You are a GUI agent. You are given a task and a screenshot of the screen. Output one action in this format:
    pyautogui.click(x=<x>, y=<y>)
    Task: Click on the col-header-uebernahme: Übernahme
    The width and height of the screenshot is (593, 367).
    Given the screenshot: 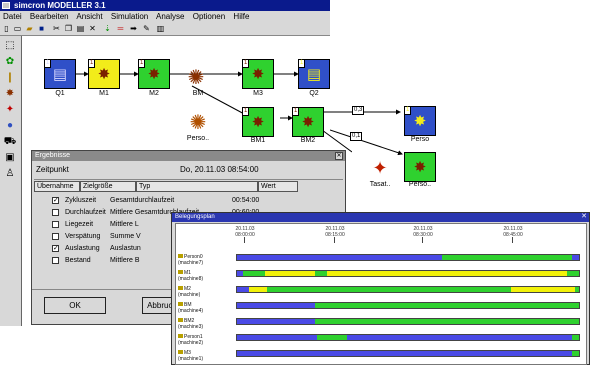 What is the action you would take?
    pyautogui.click(x=57, y=186)
    